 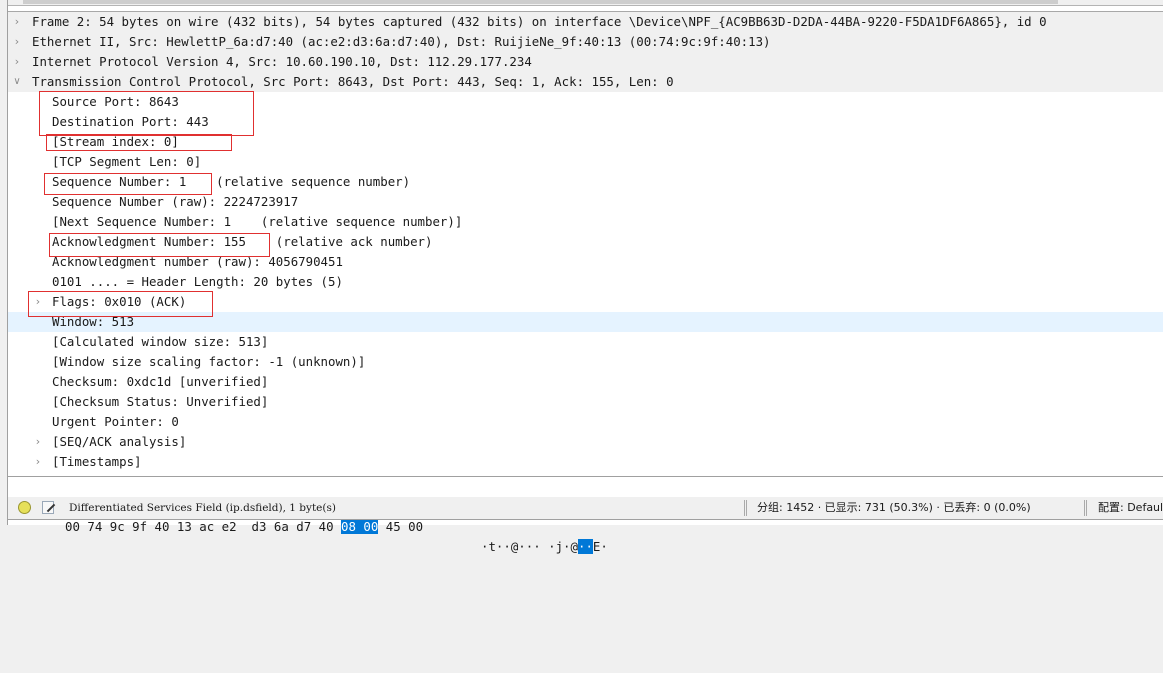 What do you see at coordinates (585, 342) in the screenshot?
I see `tree-row: [Calculated window size: 513]` at bounding box center [585, 342].